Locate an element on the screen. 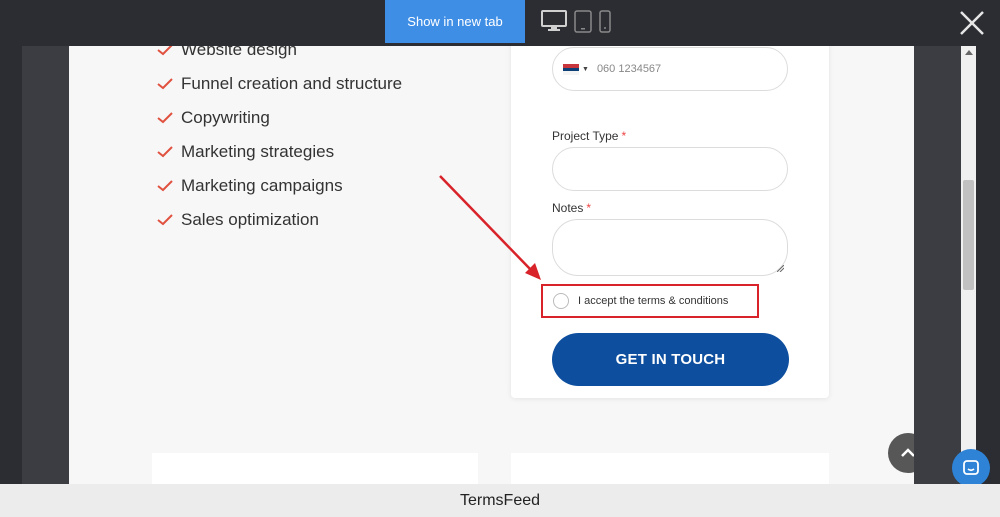 This screenshot has width=1000, height=517. footer-brand: TermsFeed is located at coordinates (500, 500).